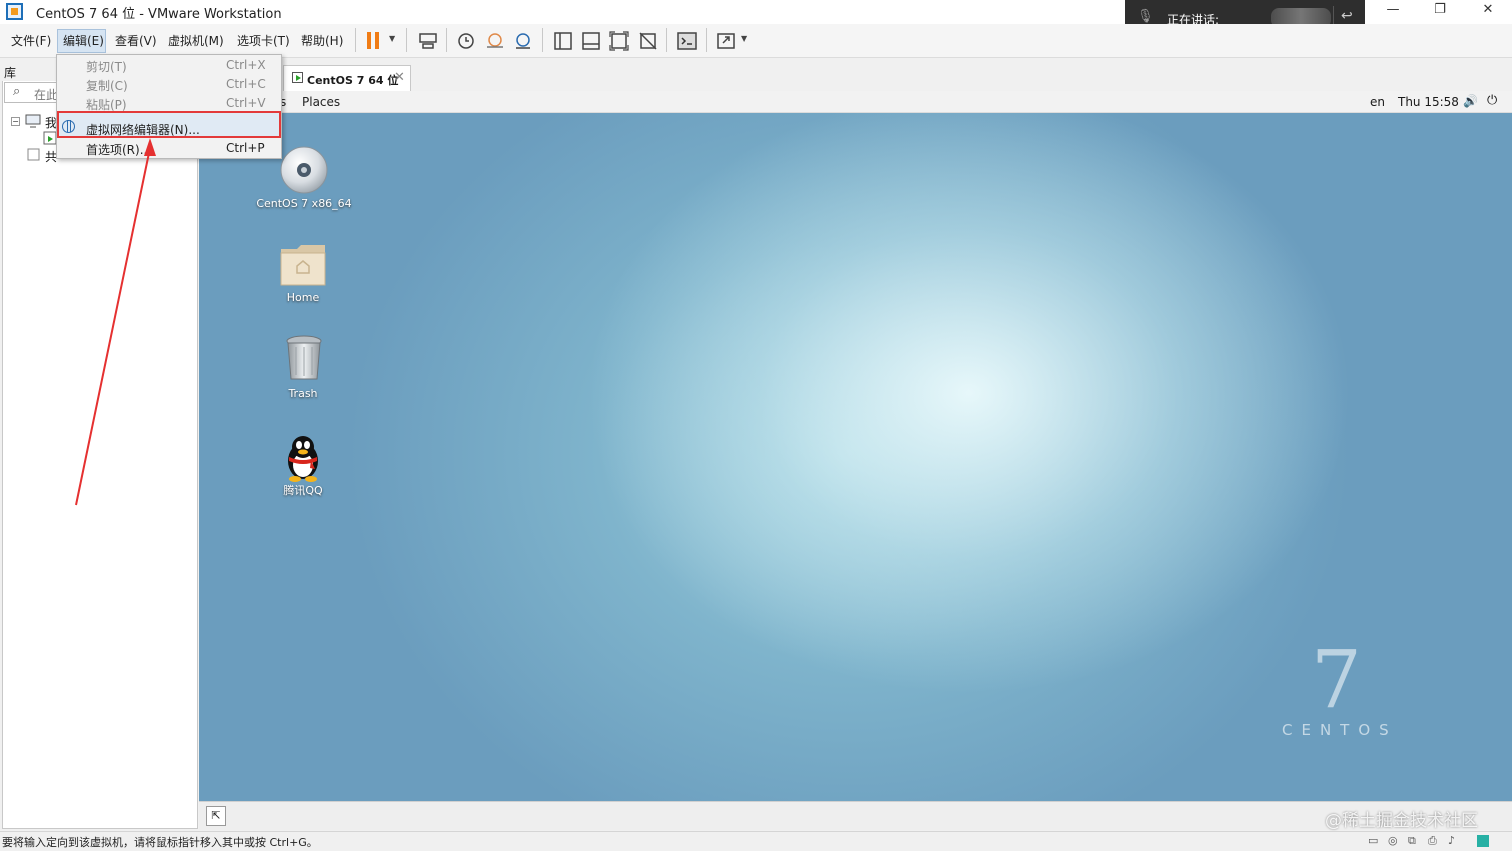 The image size is (1512, 851). Describe the element at coordinates (196, 40) in the screenshot. I see `menu-vm: 虚拟机(M)` at that location.